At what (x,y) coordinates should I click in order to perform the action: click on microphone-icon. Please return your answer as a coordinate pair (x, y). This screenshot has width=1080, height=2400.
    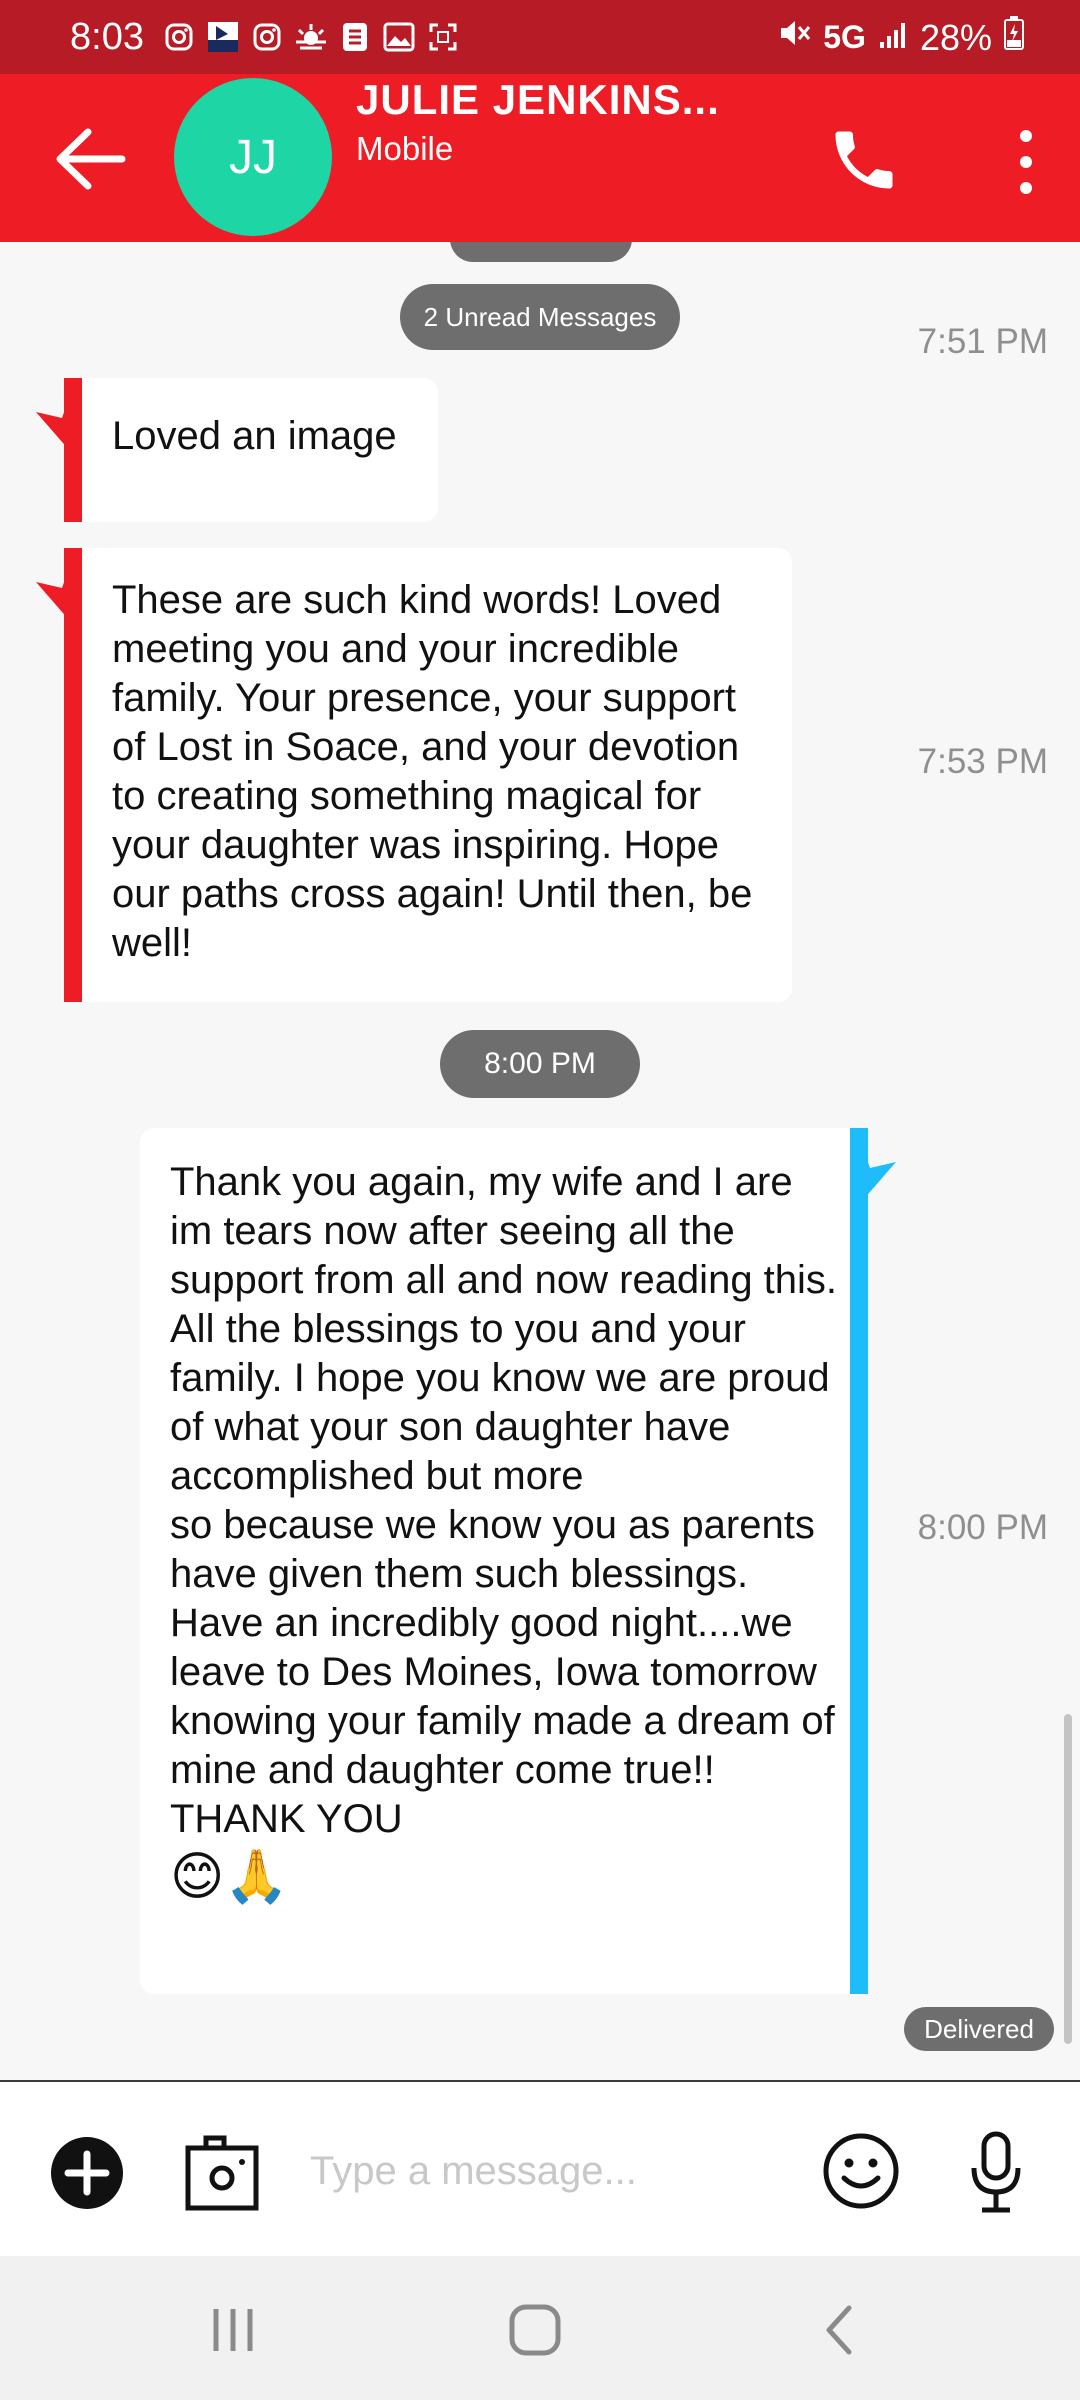
    Looking at the image, I should click on (996, 2172).